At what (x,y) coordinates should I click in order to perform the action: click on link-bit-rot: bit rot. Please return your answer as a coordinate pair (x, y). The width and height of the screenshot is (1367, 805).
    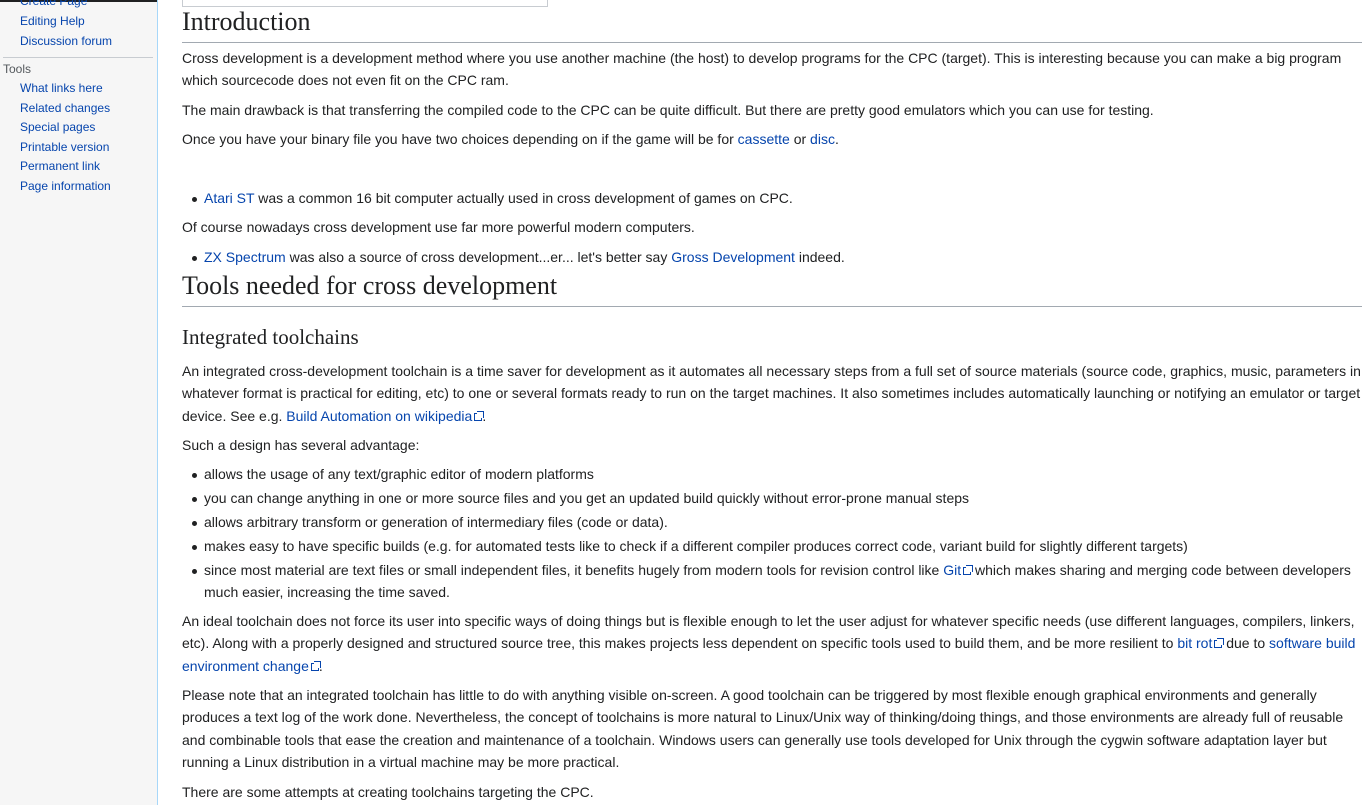
    Looking at the image, I should click on (1201, 643).